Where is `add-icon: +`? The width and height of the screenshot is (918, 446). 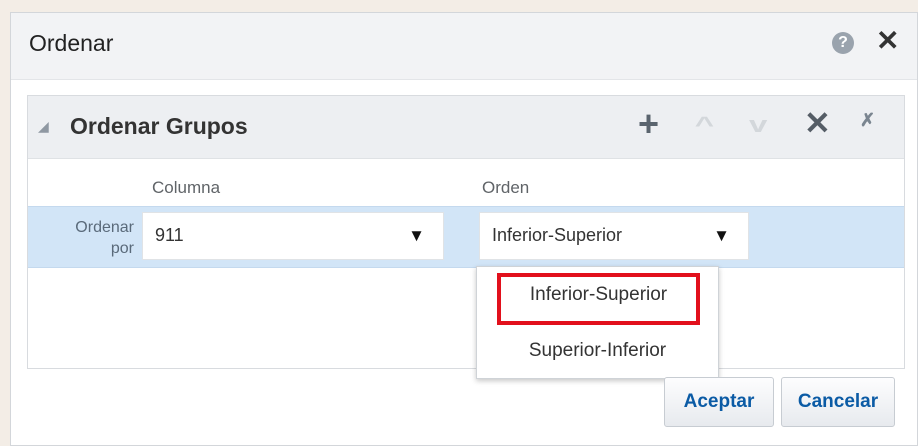 add-icon: + is located at coordinates (648, 124).